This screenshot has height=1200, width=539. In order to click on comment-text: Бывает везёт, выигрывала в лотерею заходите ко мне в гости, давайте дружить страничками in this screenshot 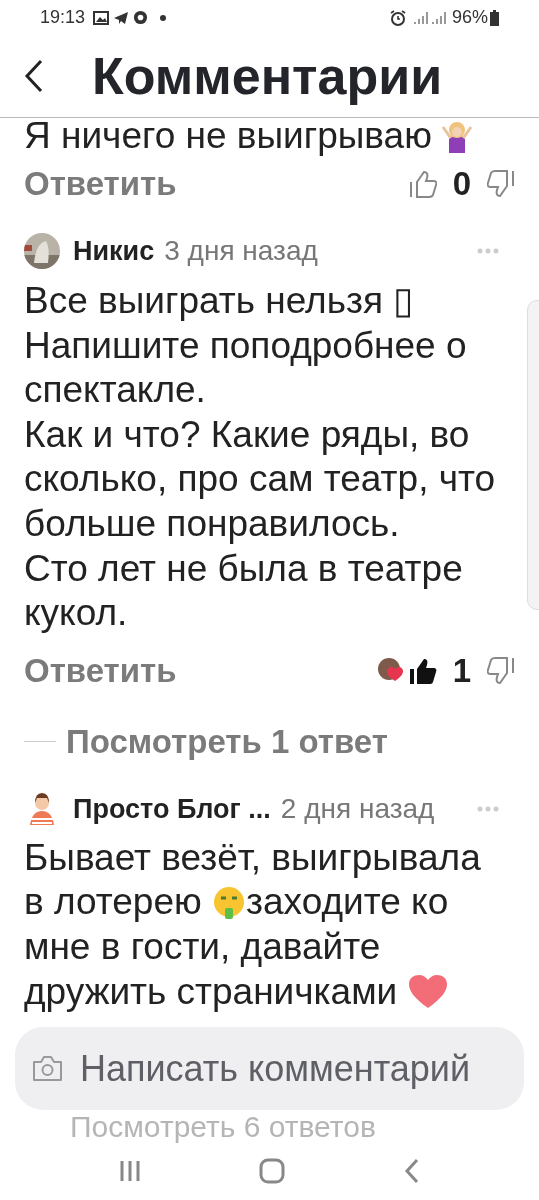, I will do `click(252, 924)`.